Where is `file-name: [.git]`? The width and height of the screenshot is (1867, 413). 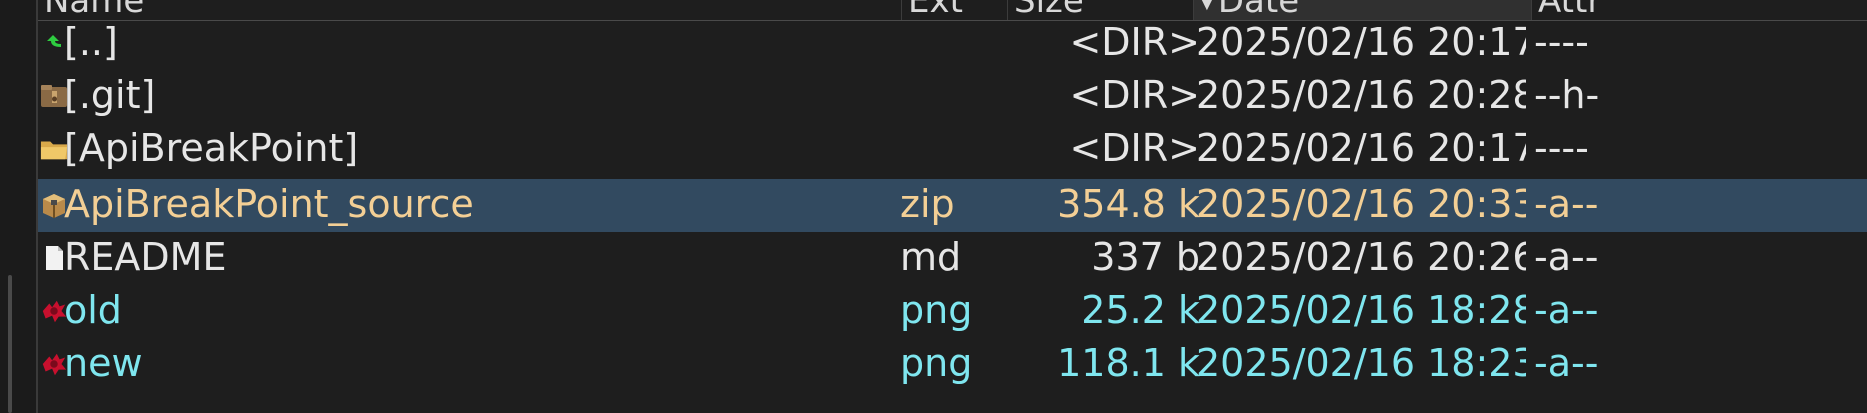
file-name: [.git] is located at coordinates (110, 95).